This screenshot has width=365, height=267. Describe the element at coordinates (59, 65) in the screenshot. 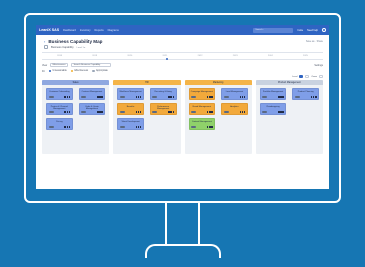

I see `view-select: Effectiveness` at that location.